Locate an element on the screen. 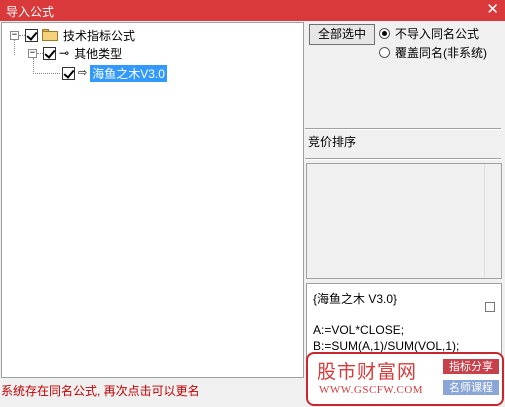  description-box is located at coordinates (404, 221).